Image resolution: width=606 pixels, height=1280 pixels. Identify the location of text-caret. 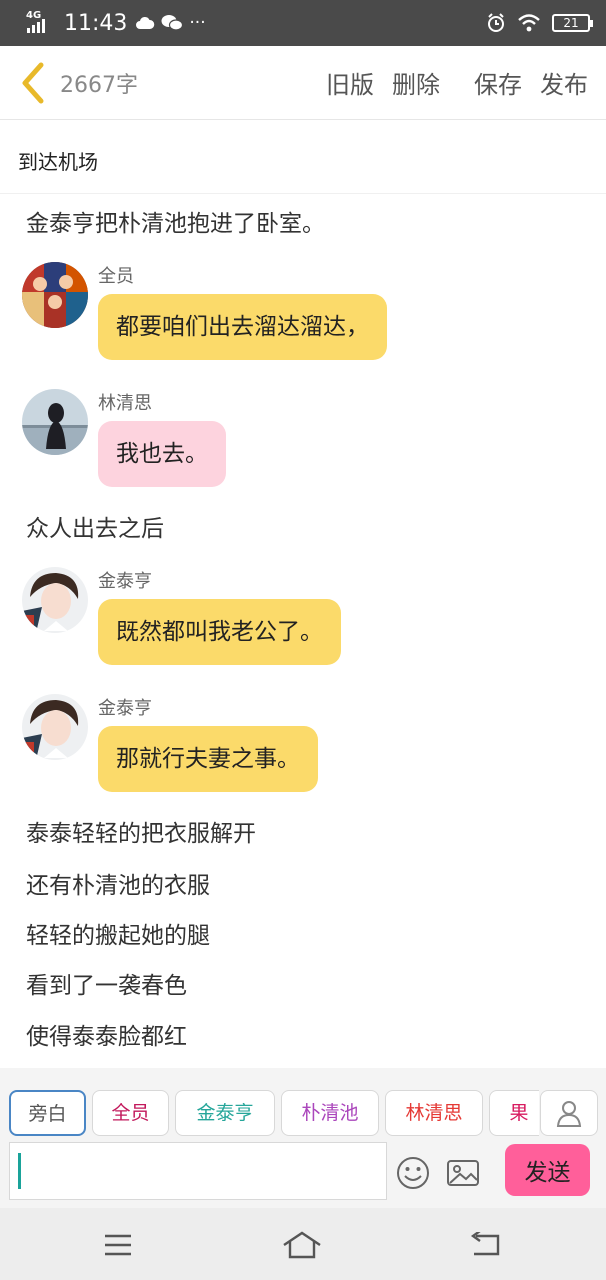
(19, 1171).